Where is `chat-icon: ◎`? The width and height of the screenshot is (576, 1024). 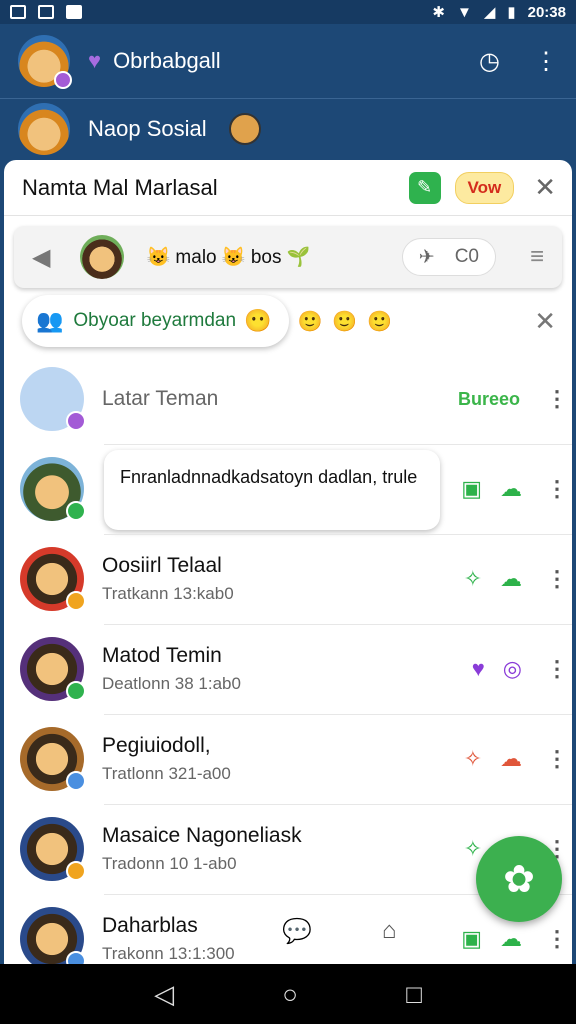
chat-icon: ◎ is located at coordinates (512, 669).